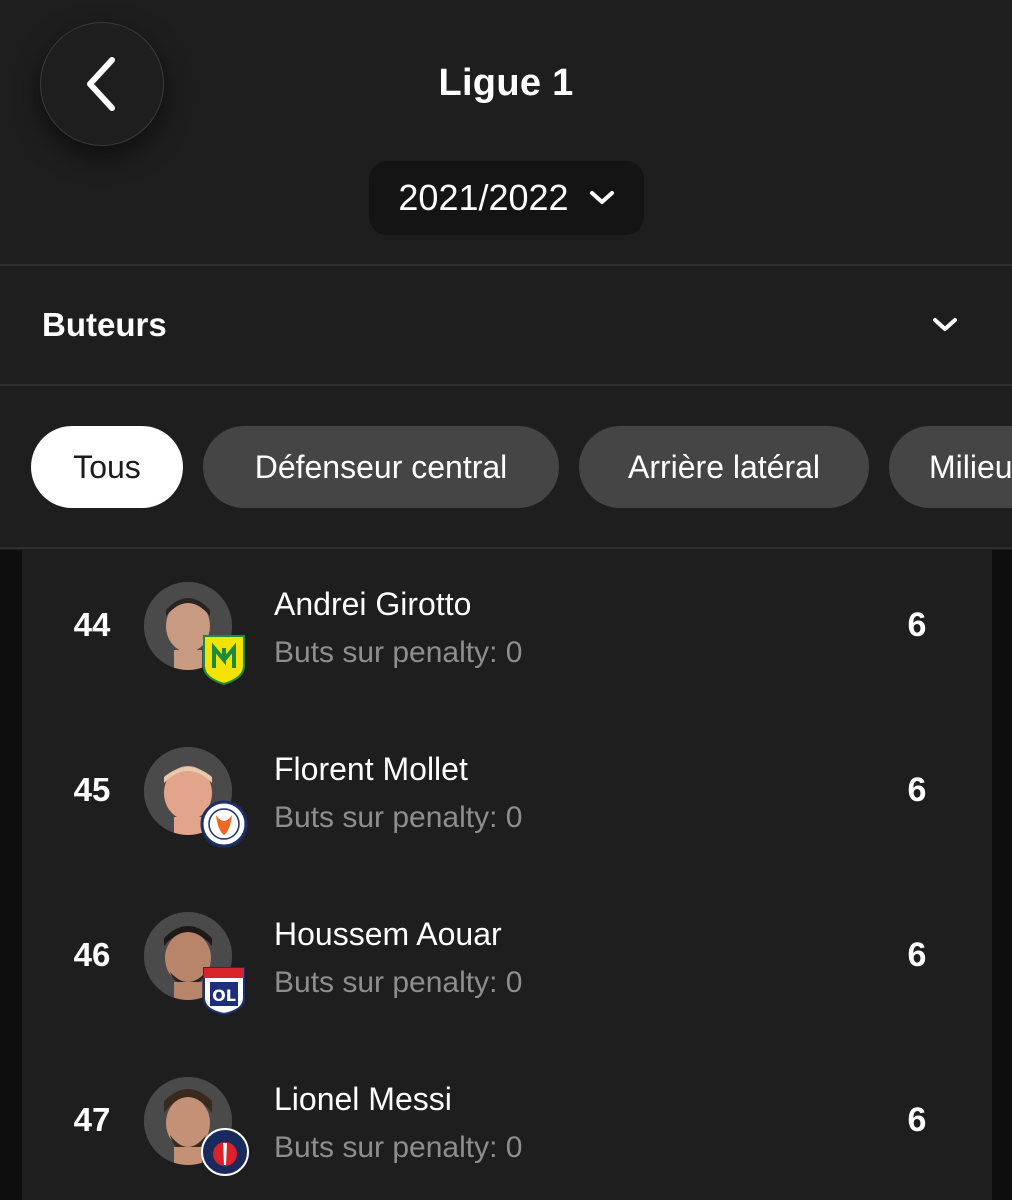  What do you see at coordinates (225, 1152) in the screenshot?
I see `psg-badge-icon` at bounding box center [225, 1152].